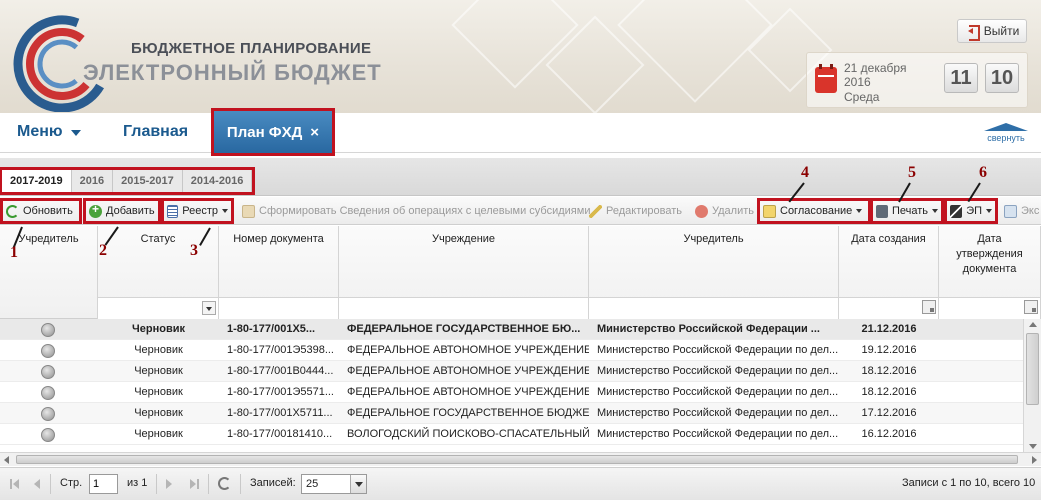  I want to click on tab-period-2015-2017: 2015-2017, so click(148, 181).